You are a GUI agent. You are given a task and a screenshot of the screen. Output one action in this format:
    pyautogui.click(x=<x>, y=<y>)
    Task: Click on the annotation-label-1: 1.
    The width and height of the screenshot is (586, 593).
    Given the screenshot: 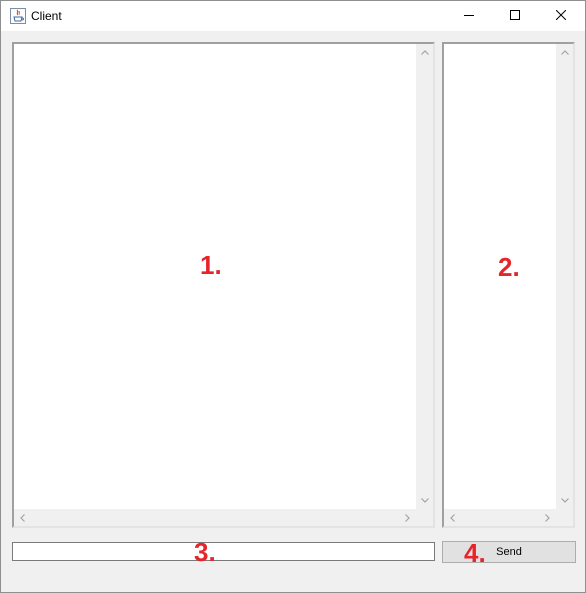 What is the action you would take?
    pyautogui.click(x=211, y=265)
    